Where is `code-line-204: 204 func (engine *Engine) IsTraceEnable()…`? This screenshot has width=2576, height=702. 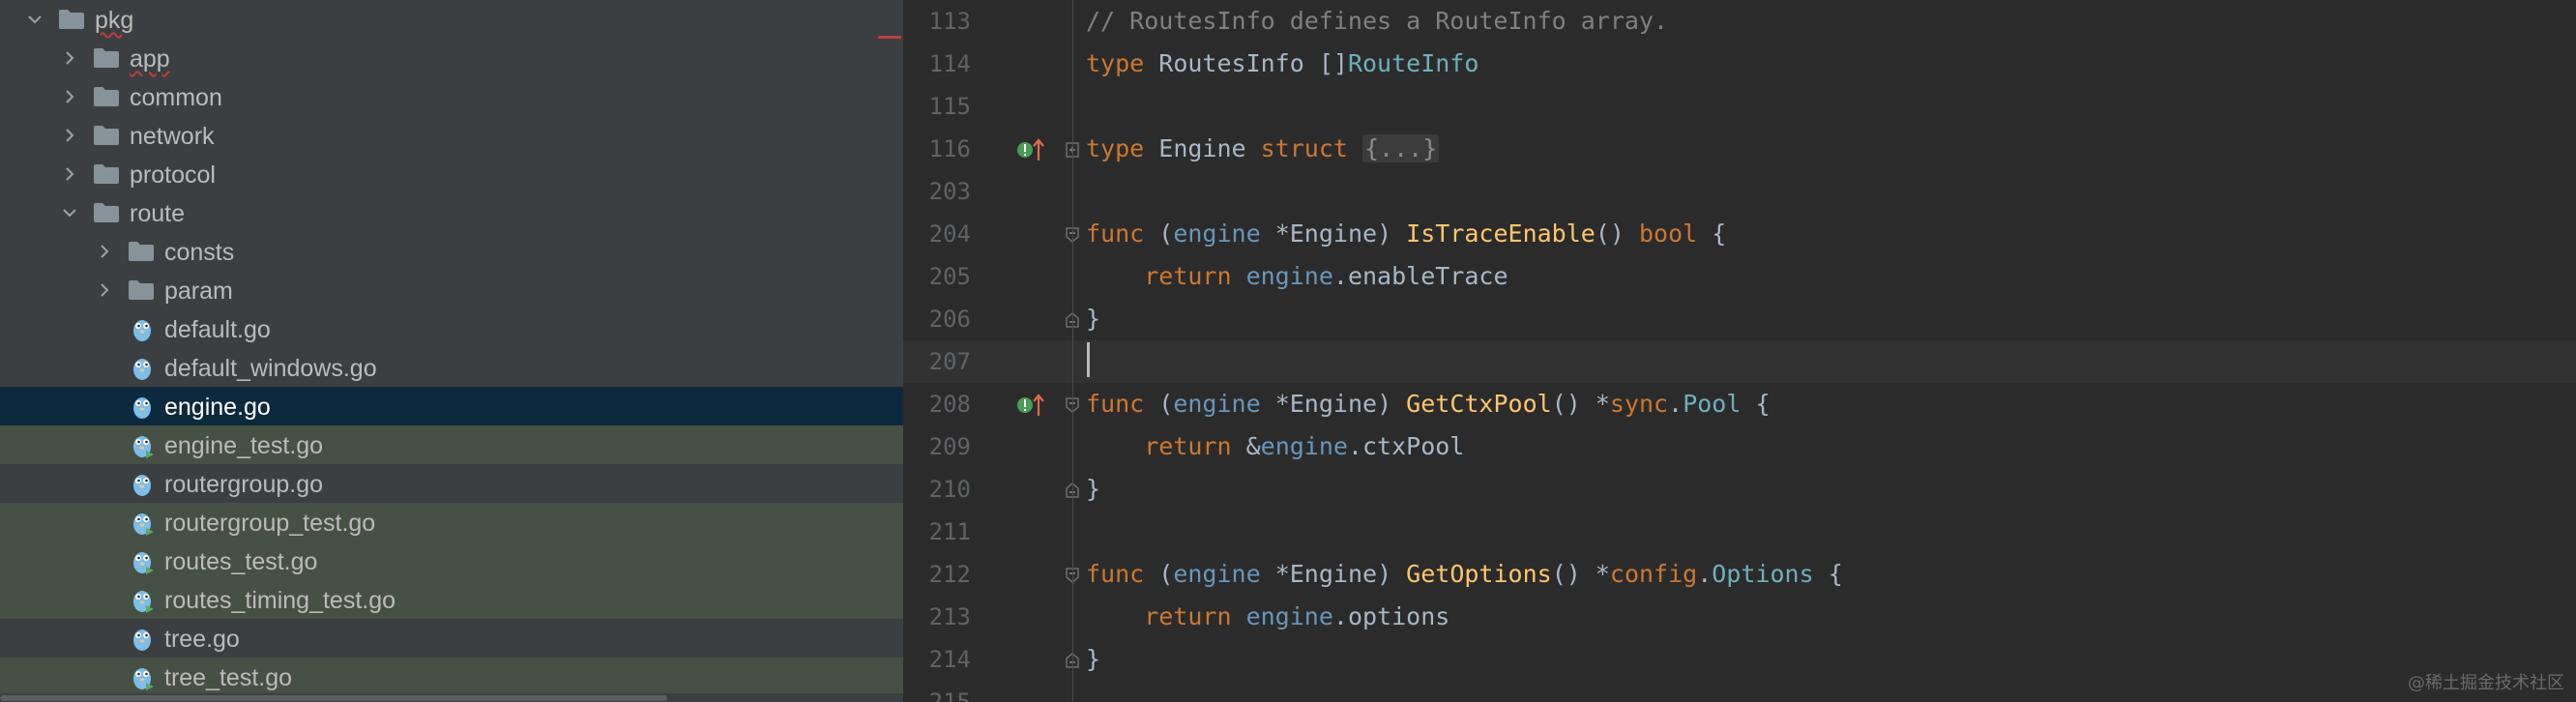 code-line-204: 204 func (engine *Engine) IsTraceEnable()… is located at coordinates (1739, 234).